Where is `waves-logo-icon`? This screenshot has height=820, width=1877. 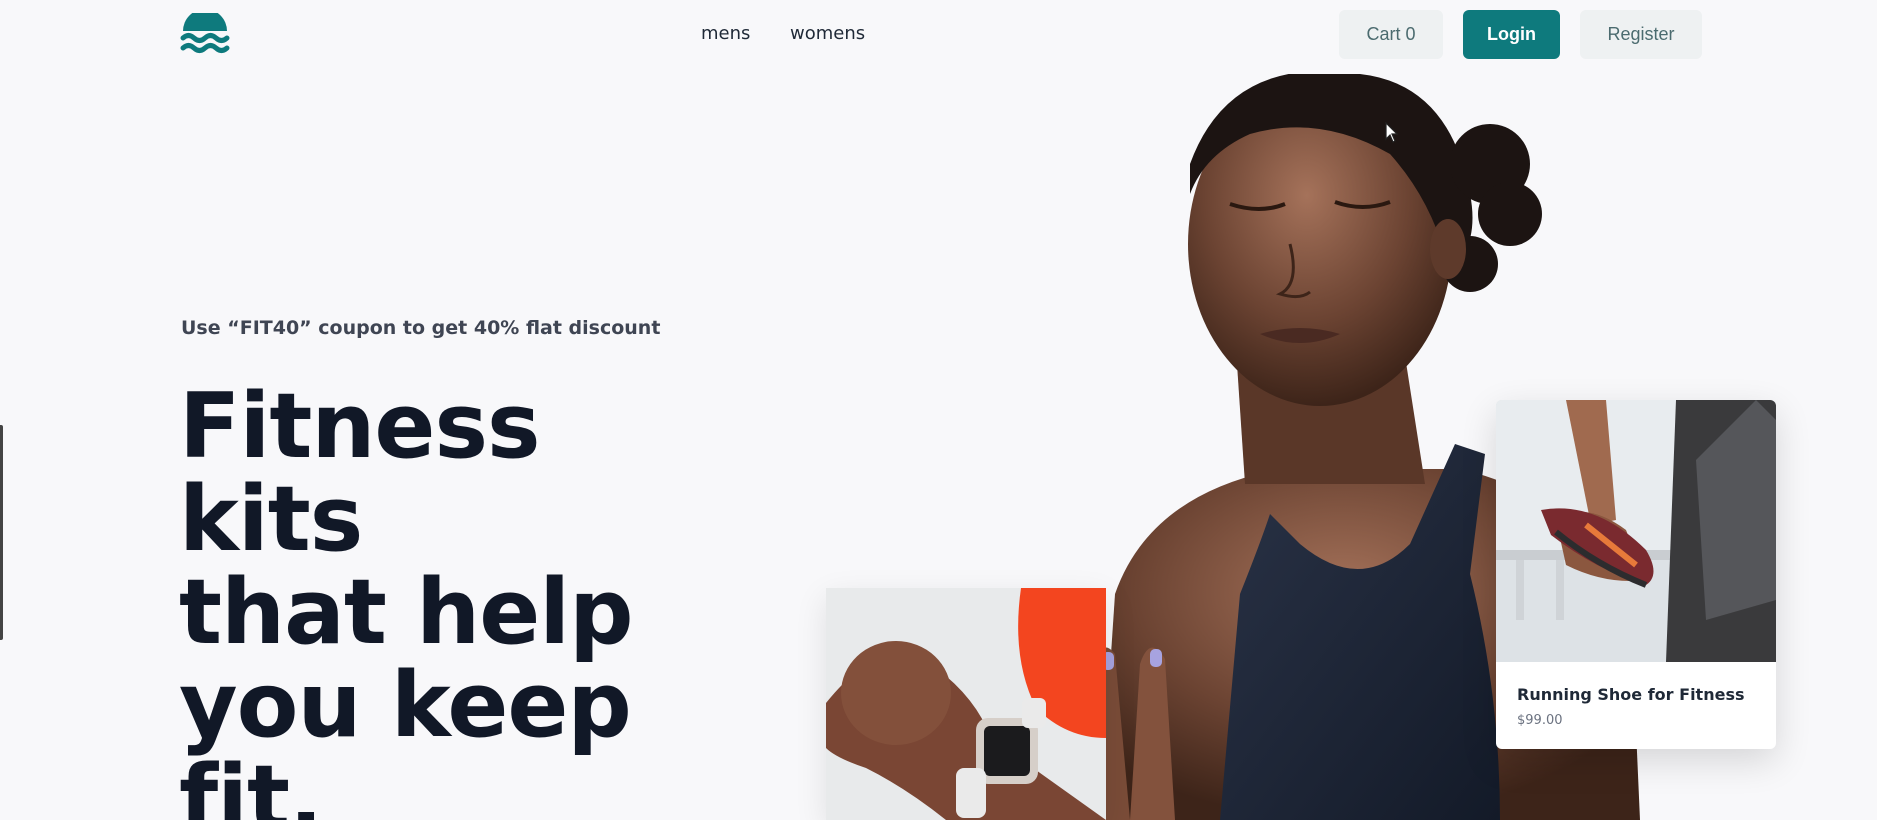
waves-logo-icon is located at coordinates (205, 35).